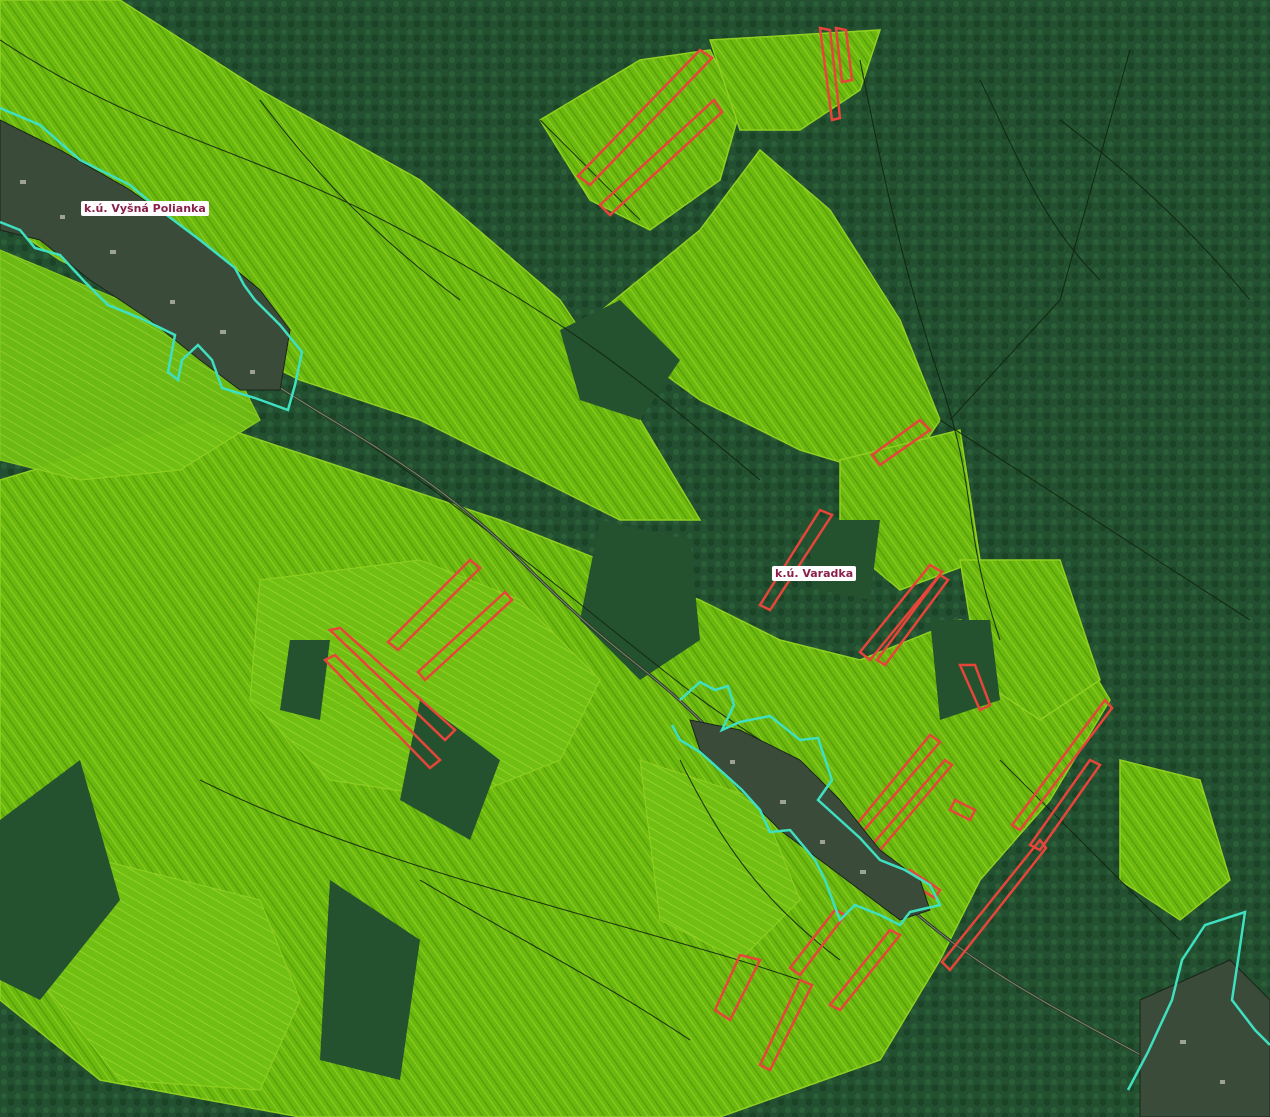 This screenshot has height=1117, width=1270. Describe the element at coordinates (145, 208) in the screenshot. I see `cadastral-label-vysna-polianka: k.ú. Vyšná Polianka` at that location.